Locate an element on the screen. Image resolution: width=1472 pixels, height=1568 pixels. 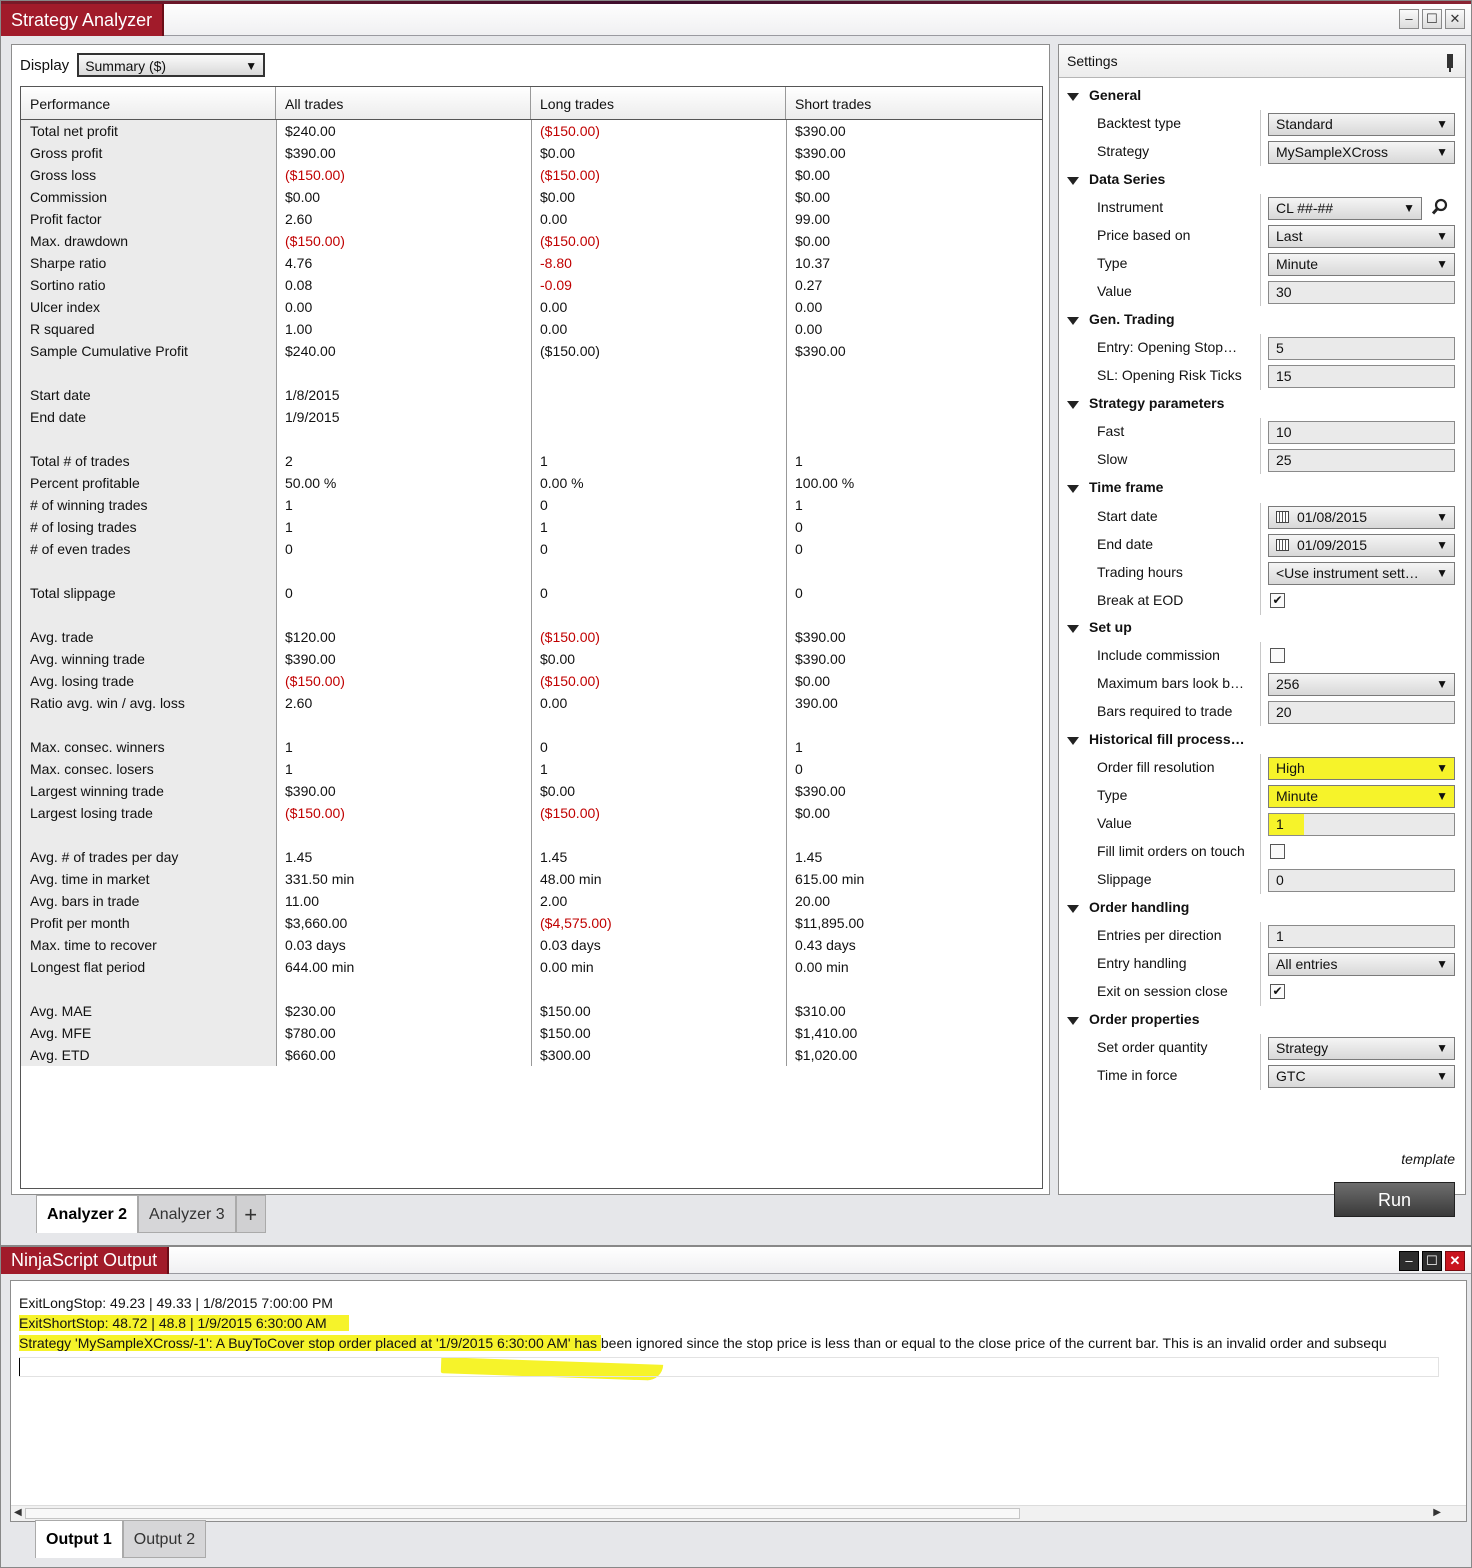
property-input: 5 is located at coordinates (1361, 348).